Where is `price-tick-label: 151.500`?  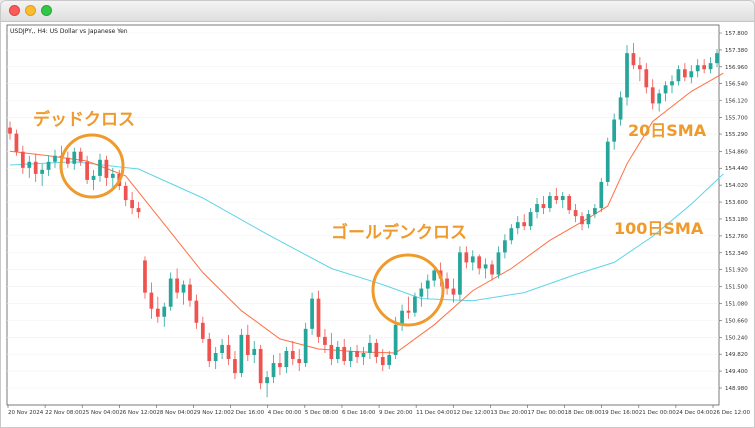 price-tick-label: 151.500 is located at coordinates (736, 288).